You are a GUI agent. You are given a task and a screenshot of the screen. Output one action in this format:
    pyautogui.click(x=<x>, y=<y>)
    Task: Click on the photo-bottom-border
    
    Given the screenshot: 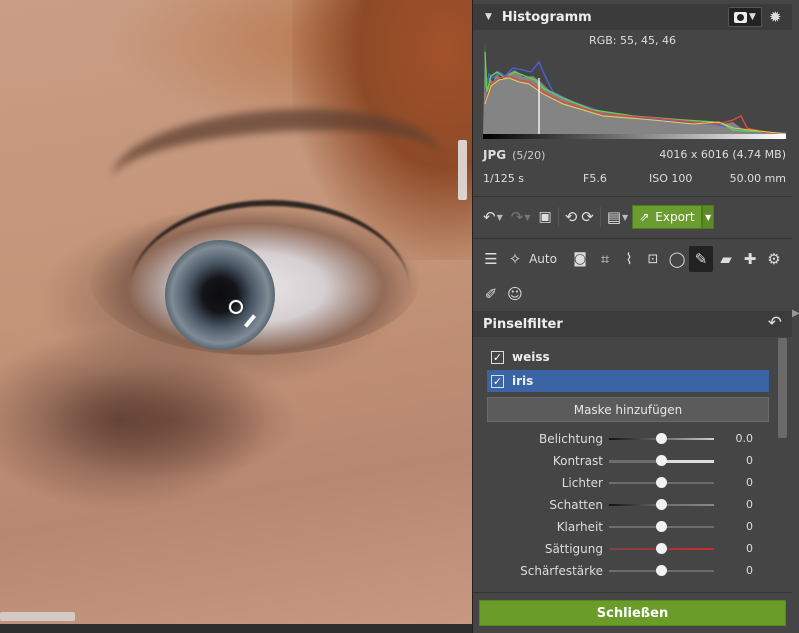 What is the action you would take?
    pyautogui.click(x=236, y=628)
    